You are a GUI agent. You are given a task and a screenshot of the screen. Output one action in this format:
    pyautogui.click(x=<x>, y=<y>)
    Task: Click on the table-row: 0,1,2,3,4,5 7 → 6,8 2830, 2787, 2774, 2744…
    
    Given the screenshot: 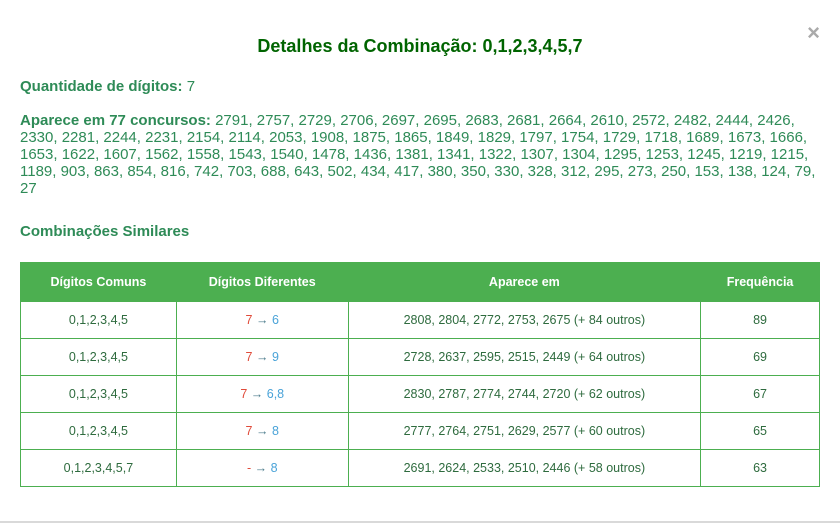 What is the action you would take?
    pyautogui.click(x=420, y=394)
    